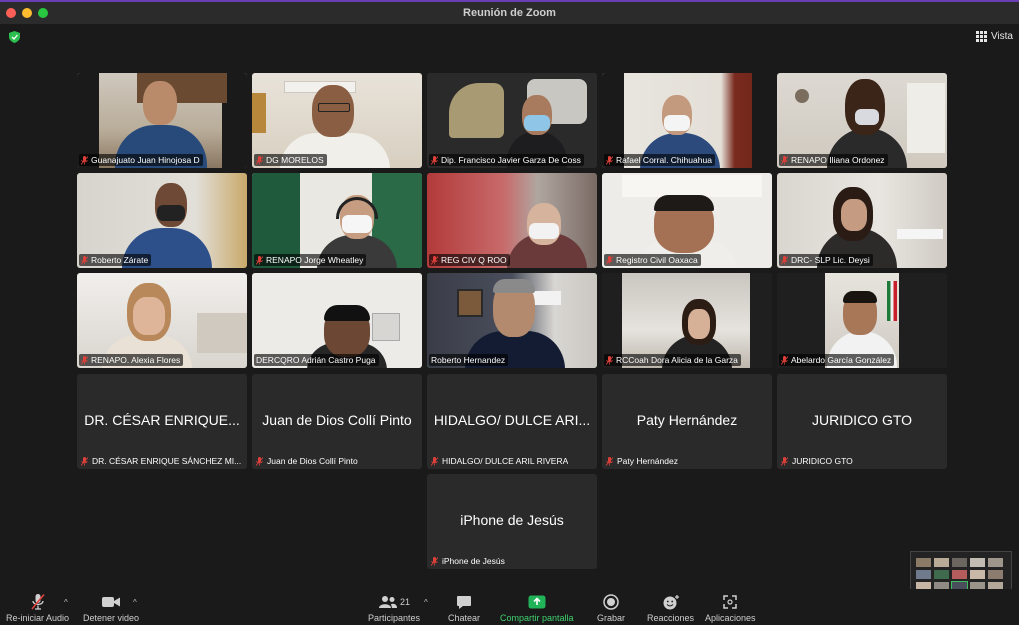  What do you see at coordinates (512, 120) in the screenshot?
I see `video-tile: Dip. Francisco Javier Garza De Coss` at bounding box center [512, 120].